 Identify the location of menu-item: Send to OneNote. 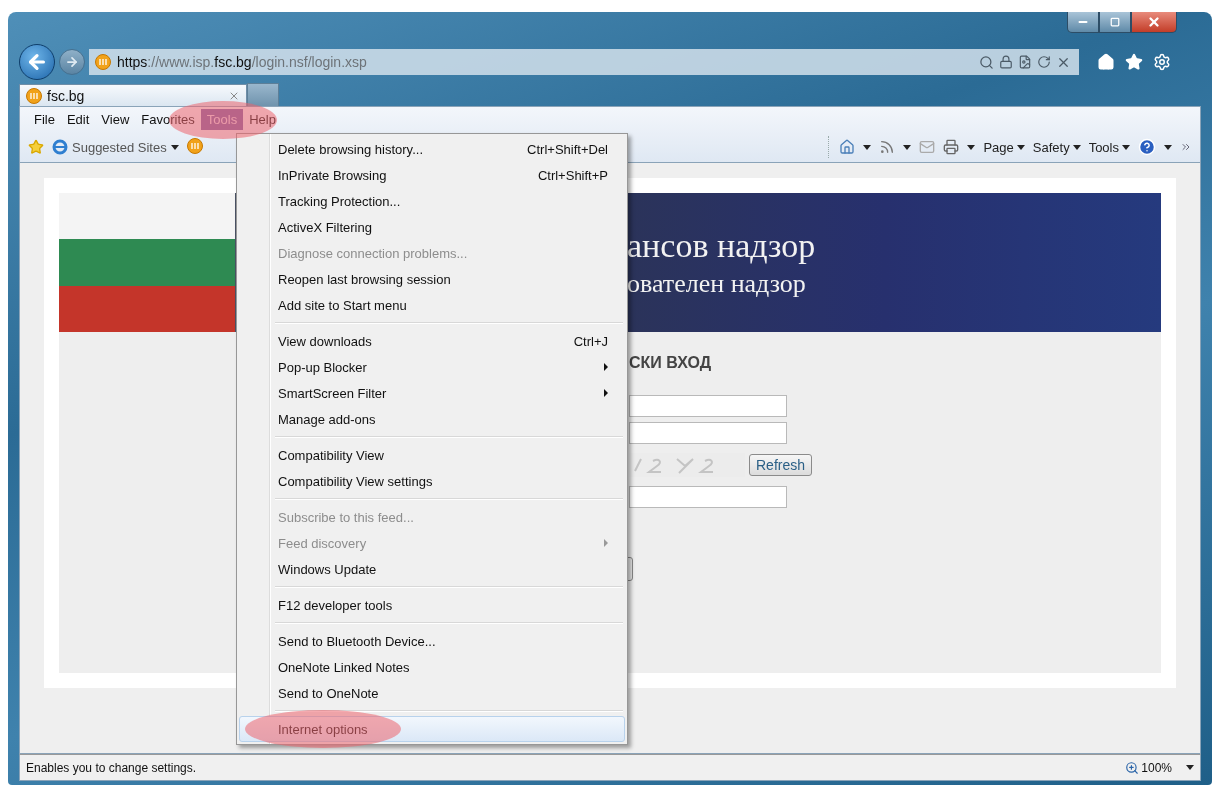
(432, 693).